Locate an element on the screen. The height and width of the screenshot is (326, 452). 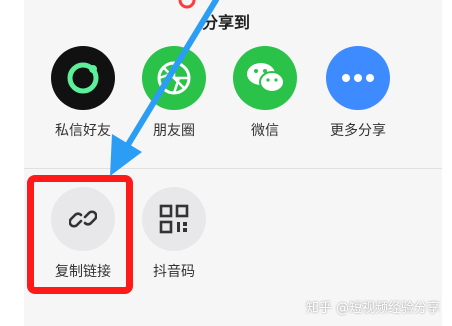
share-private-message-label: 私信好友 is located at coordinates (83, 131).